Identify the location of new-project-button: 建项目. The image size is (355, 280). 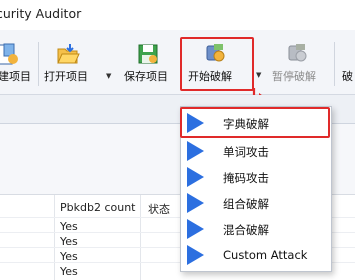
(17, 64).